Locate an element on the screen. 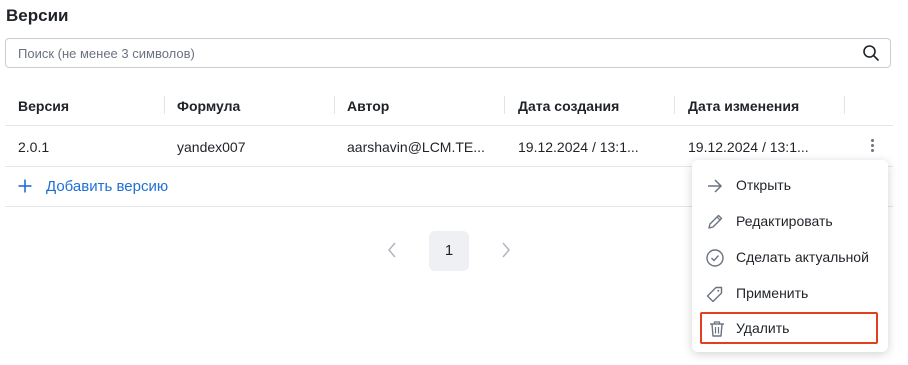  chevron-left-icon is located at coordinates (392, 250).